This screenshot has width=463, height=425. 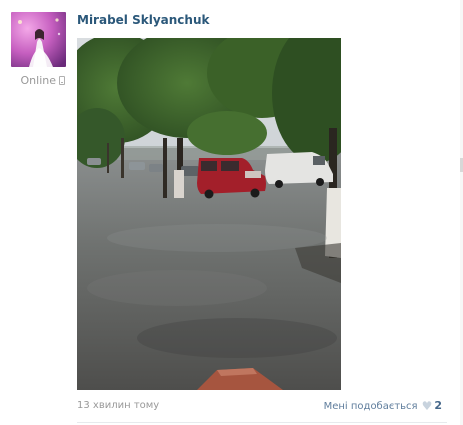 I want to click on post-timestamp-link: 13 хвилин тому, so click(x=119, y=405).